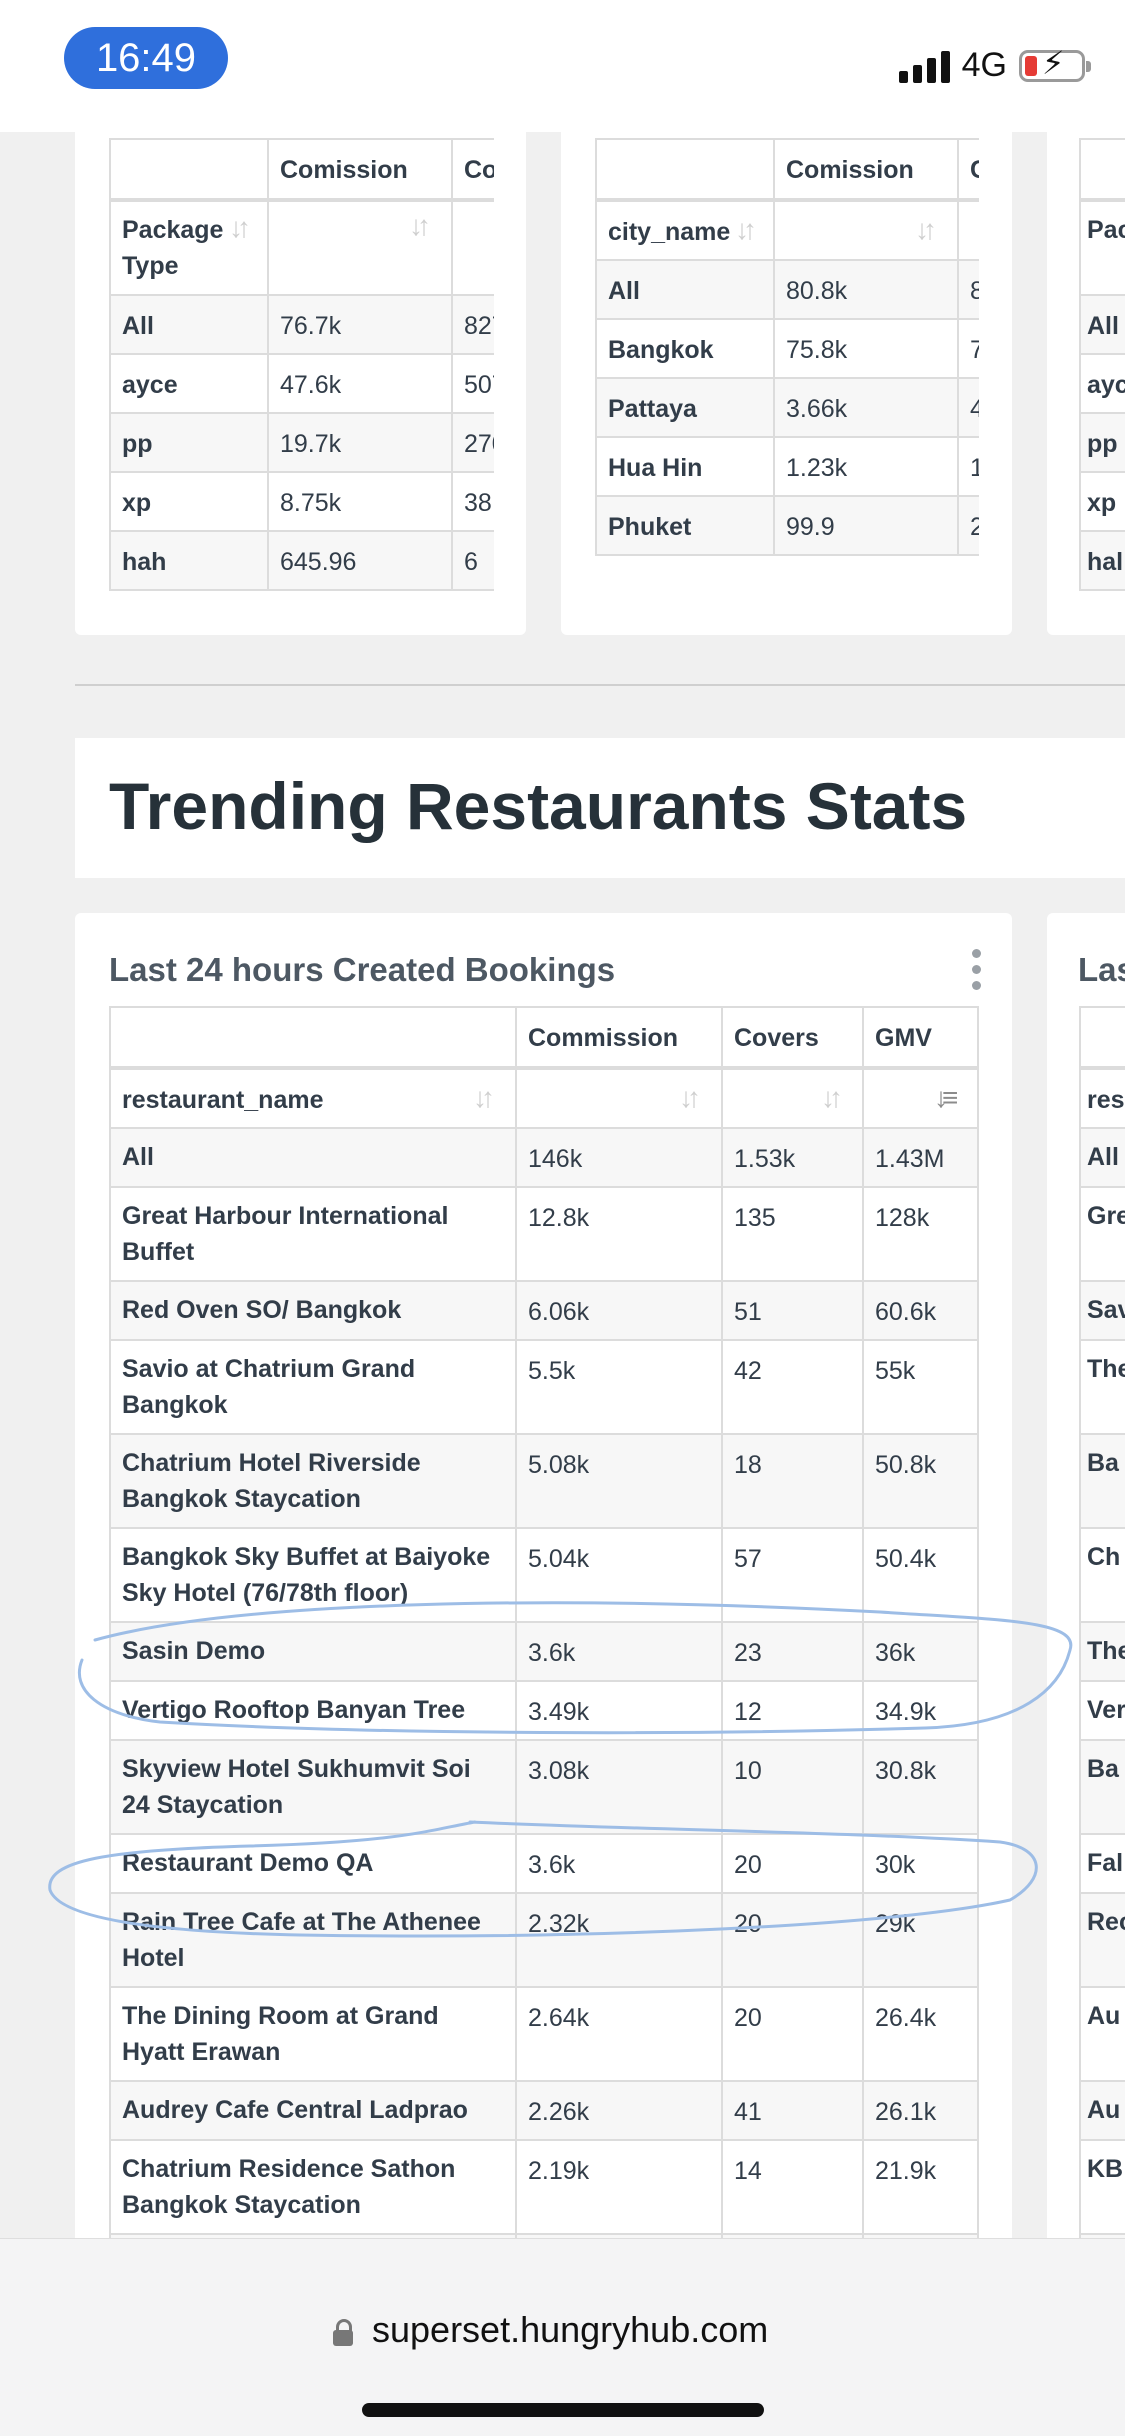 This screenshot has width=1125, height=2436. What do you see at coordinates (313, 1710) in the screenshot?
I see `restaurant-name-cell: Vertigo Rooftop Banyan Tree` at bounding box center [313, 1710].